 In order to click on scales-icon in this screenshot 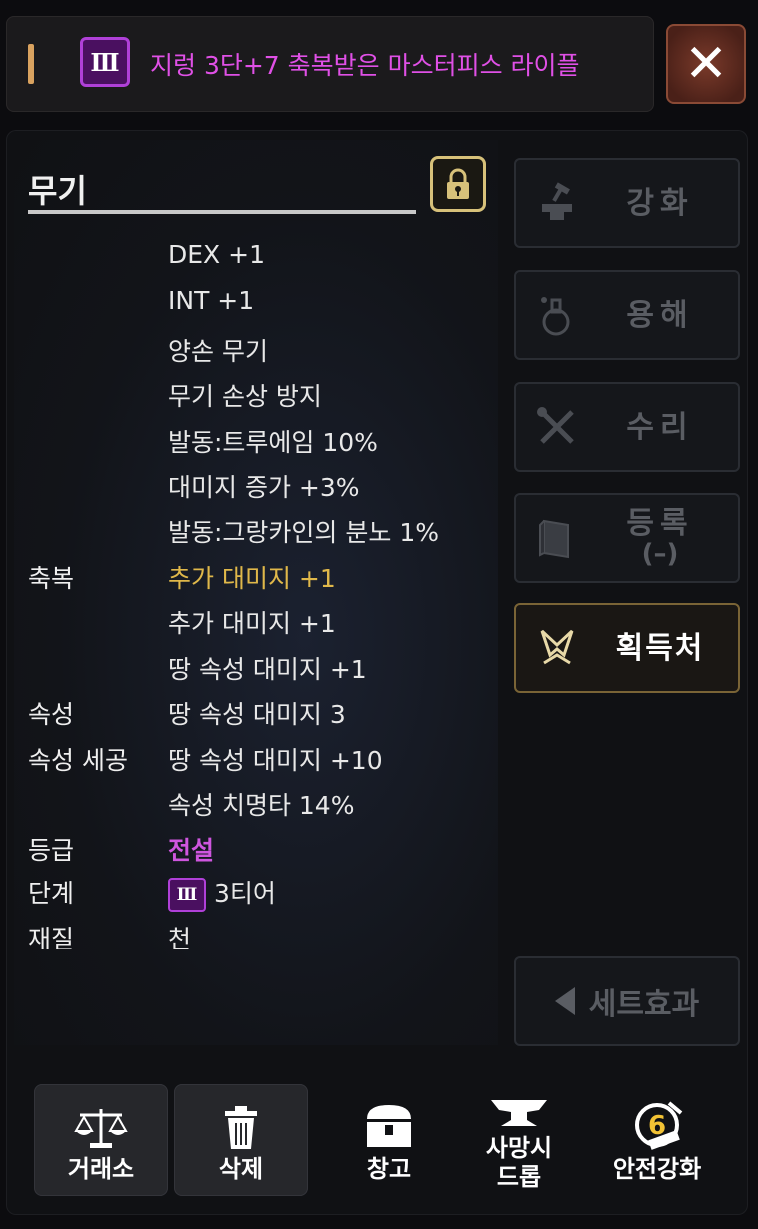, I will do `click(101, 1129)`.